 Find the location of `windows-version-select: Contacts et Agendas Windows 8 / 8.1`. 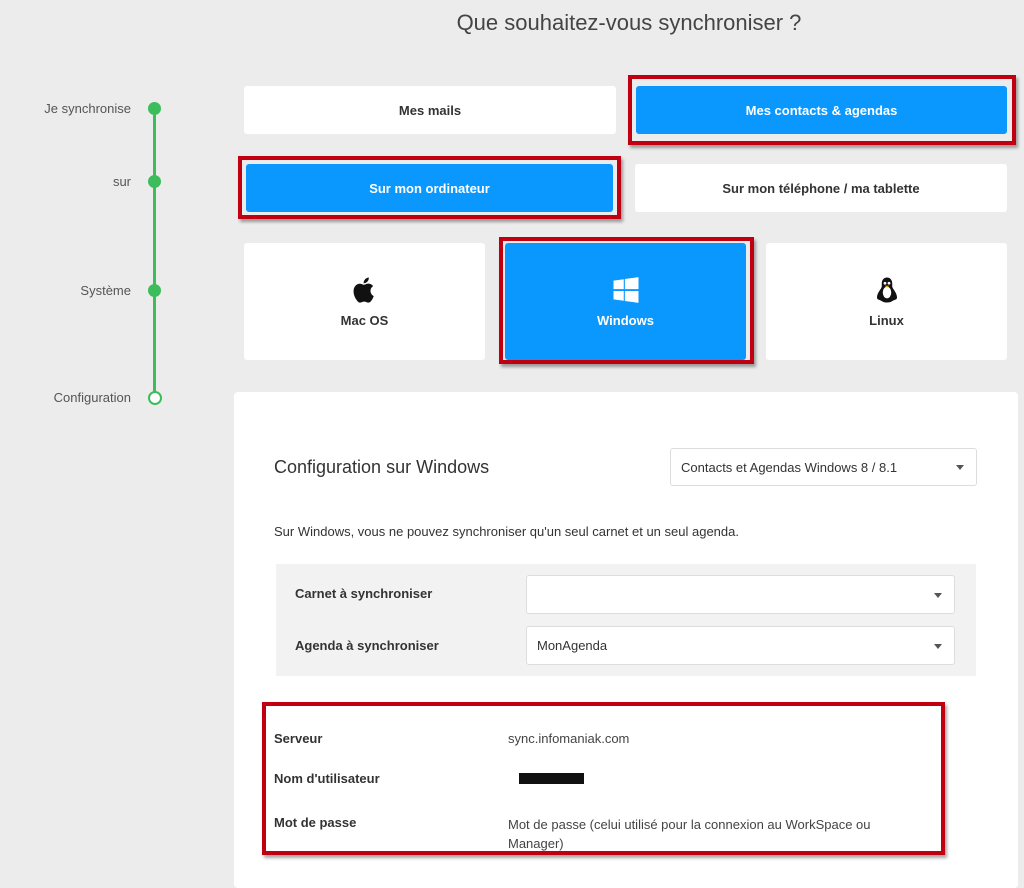

windows-version-select: Contacts et Agendas Windows 8 / 8.1 is located at coordinates (823, 467).